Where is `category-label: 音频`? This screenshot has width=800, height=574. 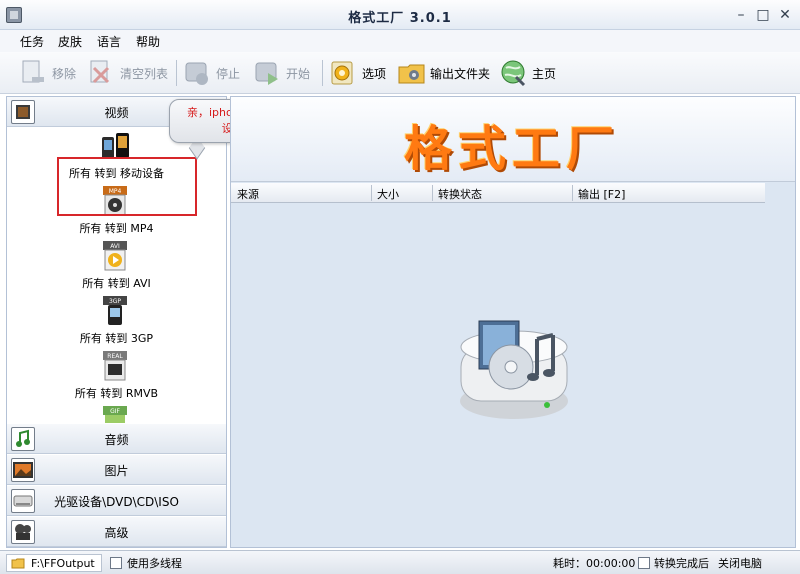 category-label: 音频 is located at coordinates (116, 440).